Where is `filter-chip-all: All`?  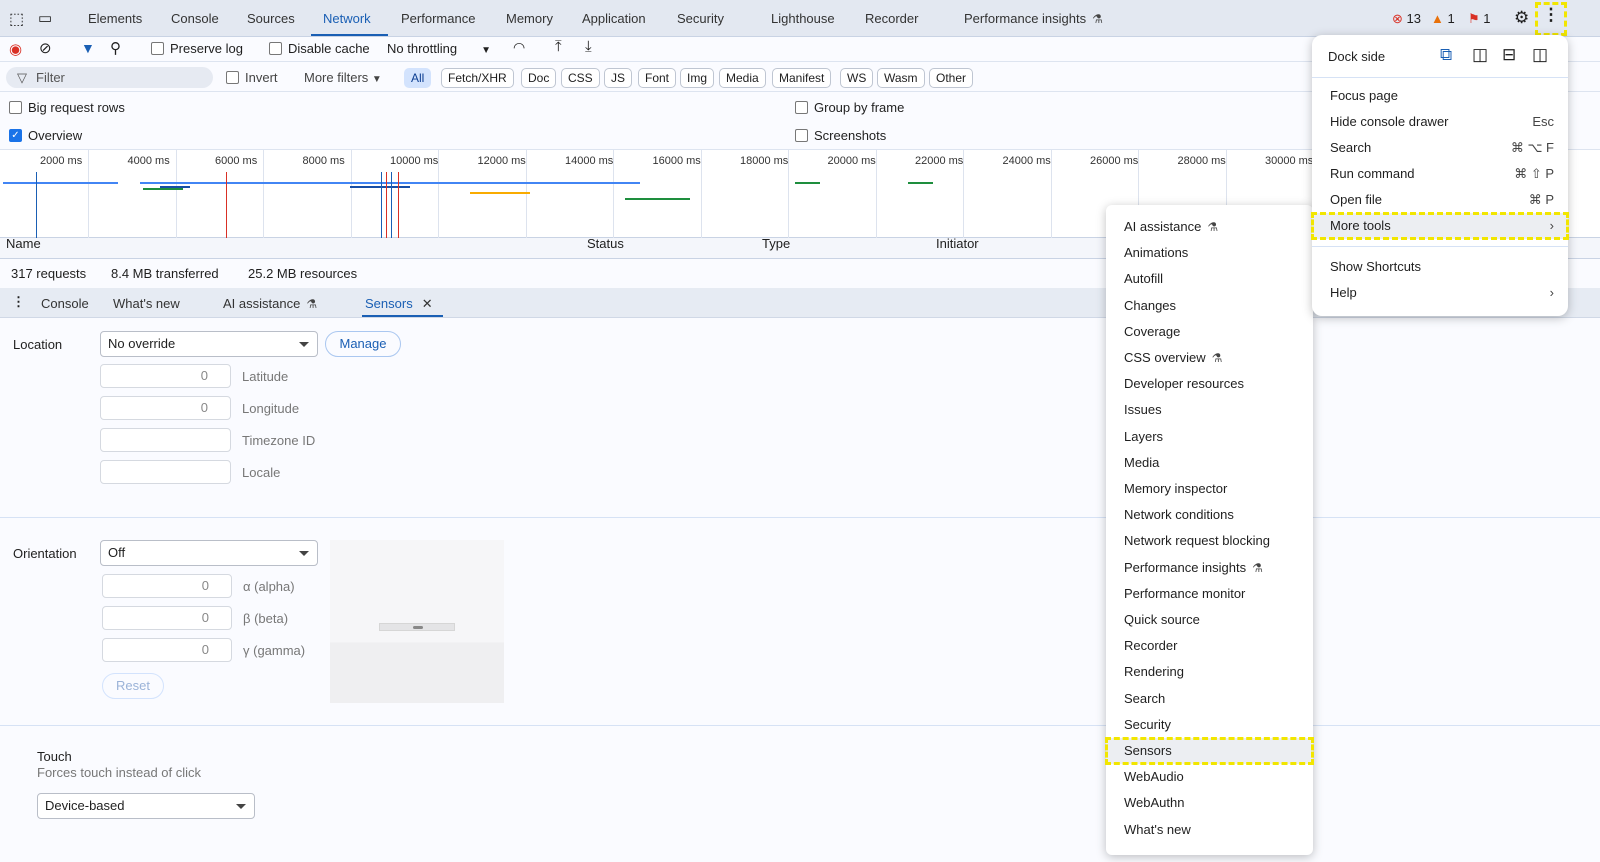 filter-chip-all: All is located at coordinates (418, 78).